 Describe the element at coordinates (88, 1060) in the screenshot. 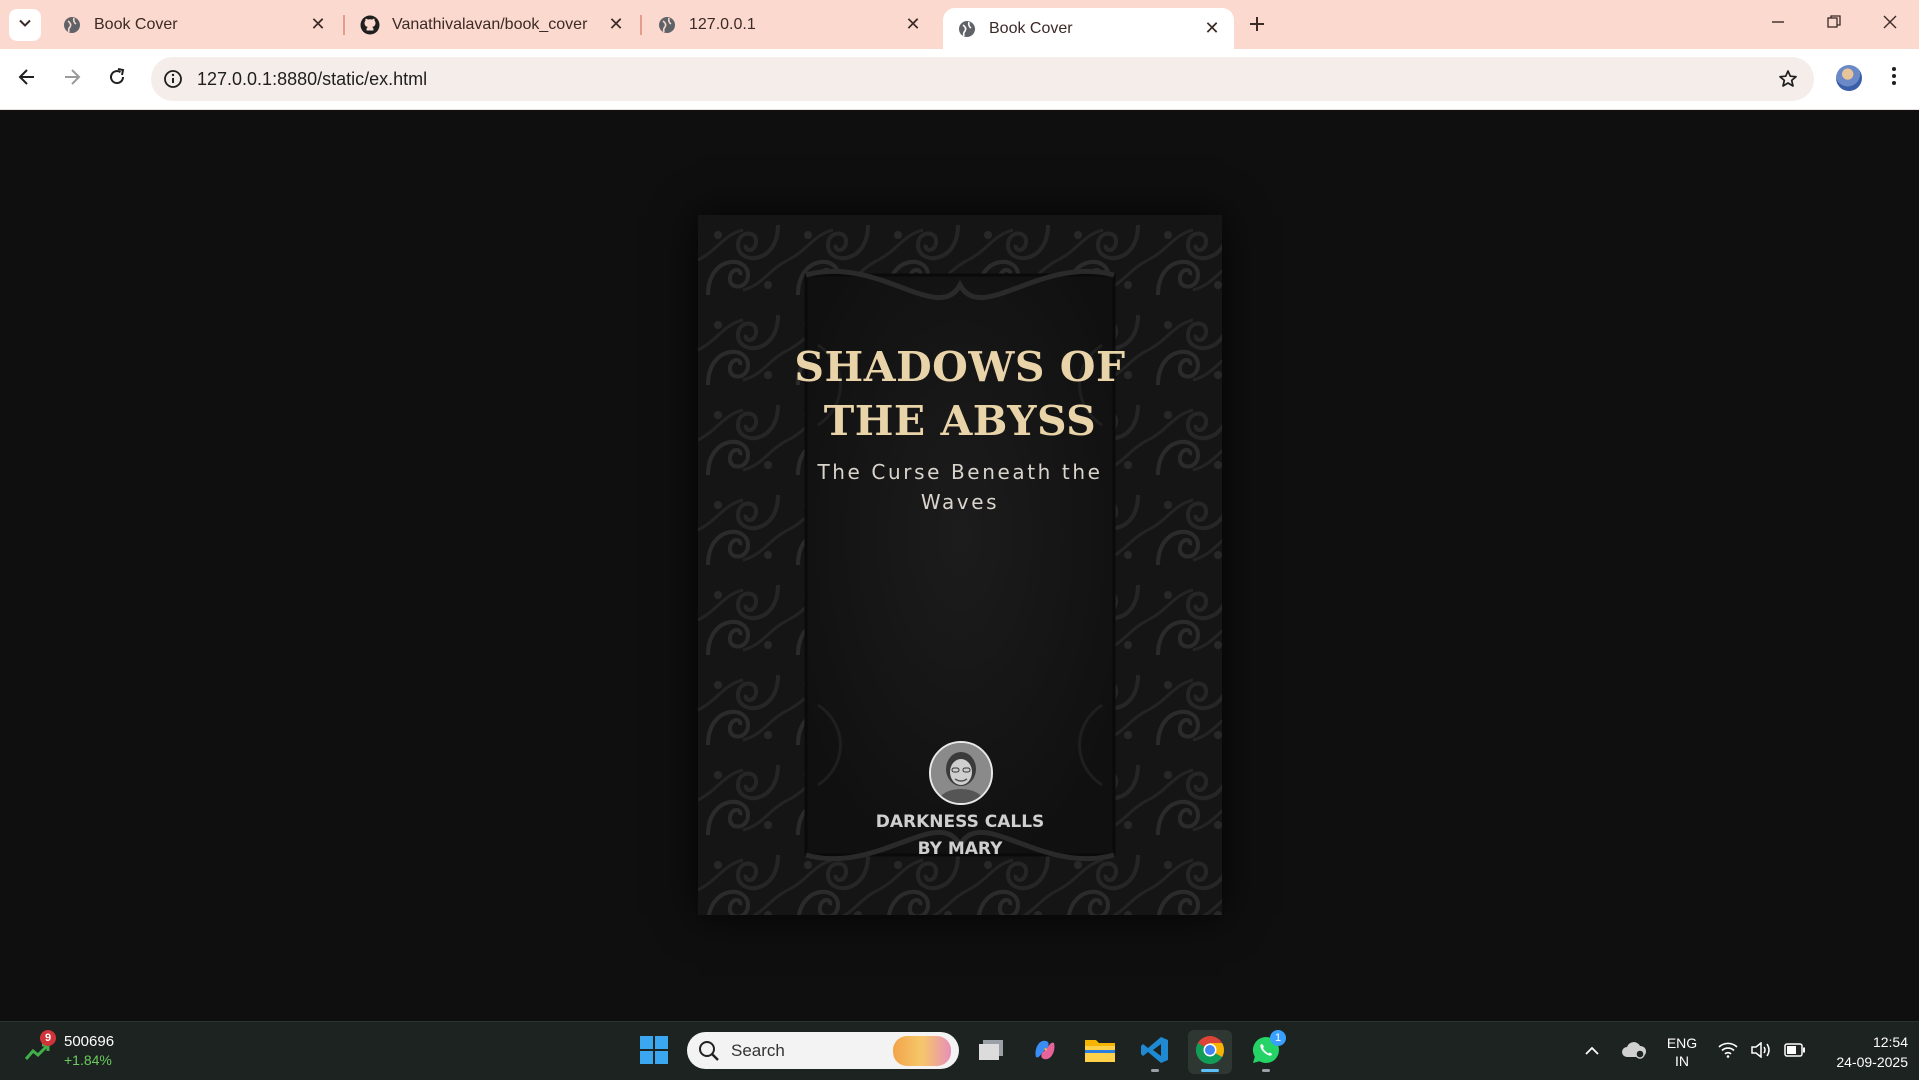

I see `stock-change: +1.84%` at that location.